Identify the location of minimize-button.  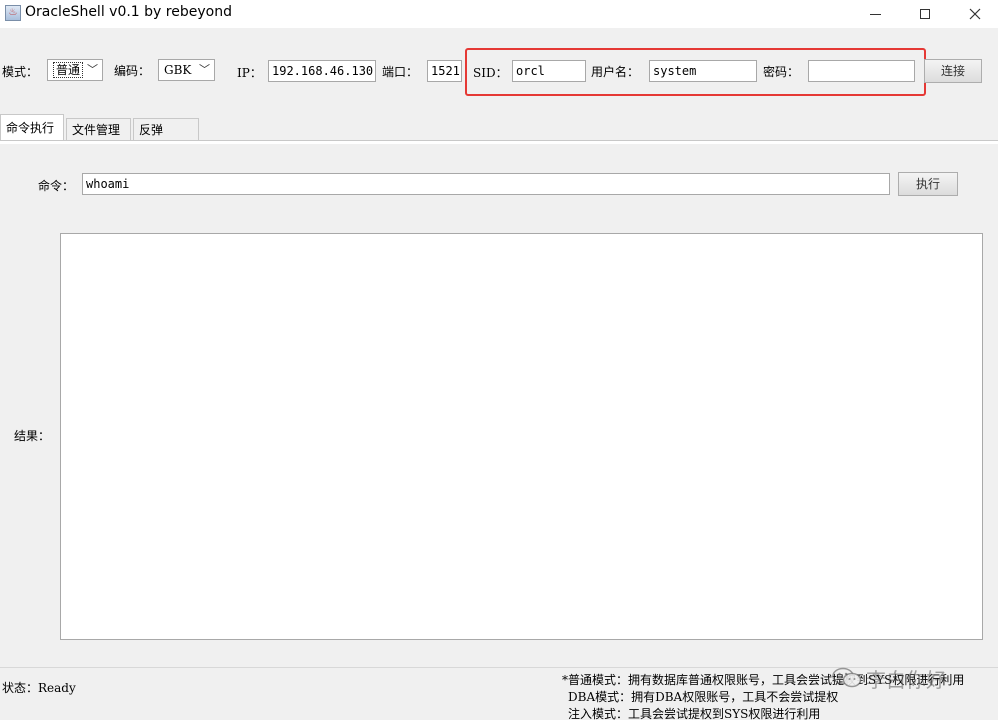
(875, 14).